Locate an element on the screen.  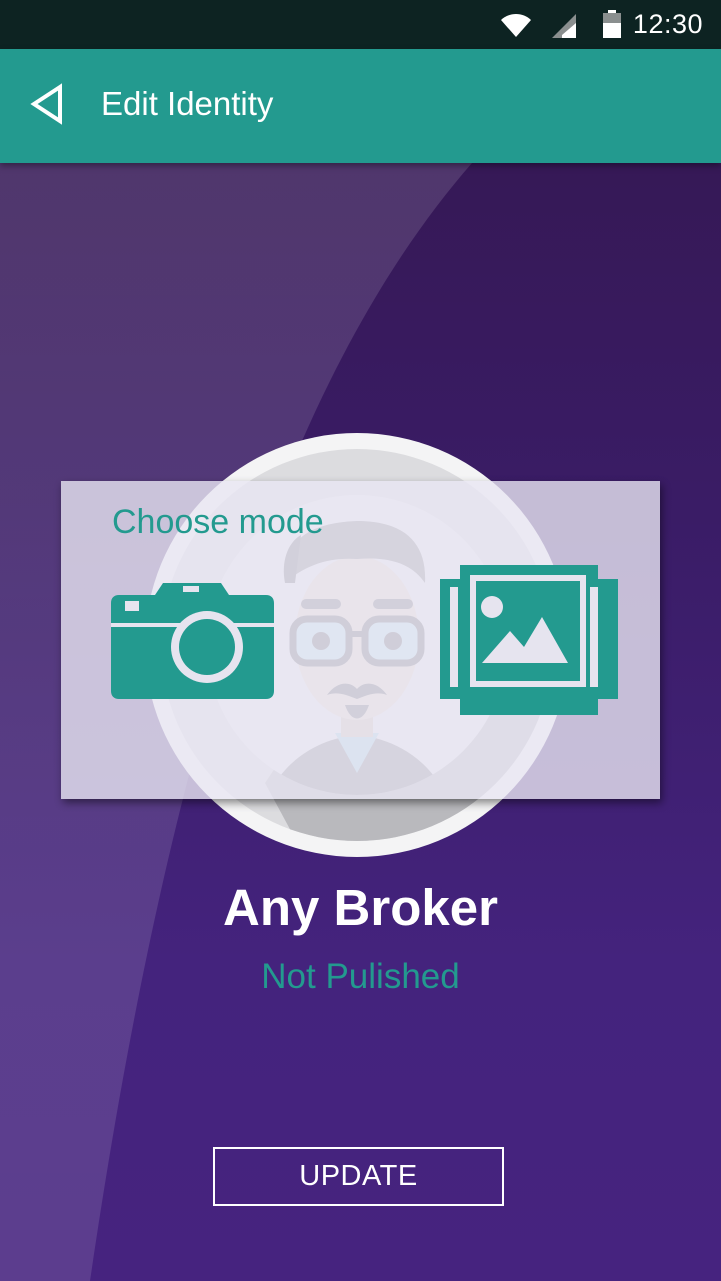
wifi-icon is located at coordinates (516, 25).